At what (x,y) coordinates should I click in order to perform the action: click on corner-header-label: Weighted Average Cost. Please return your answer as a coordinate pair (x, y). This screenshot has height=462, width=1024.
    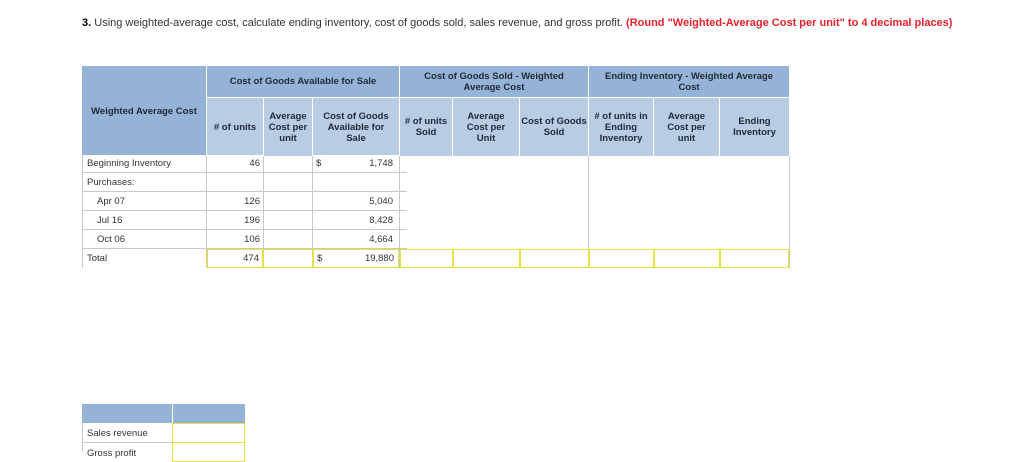
    Looking at the image, I should click on (144, 111).